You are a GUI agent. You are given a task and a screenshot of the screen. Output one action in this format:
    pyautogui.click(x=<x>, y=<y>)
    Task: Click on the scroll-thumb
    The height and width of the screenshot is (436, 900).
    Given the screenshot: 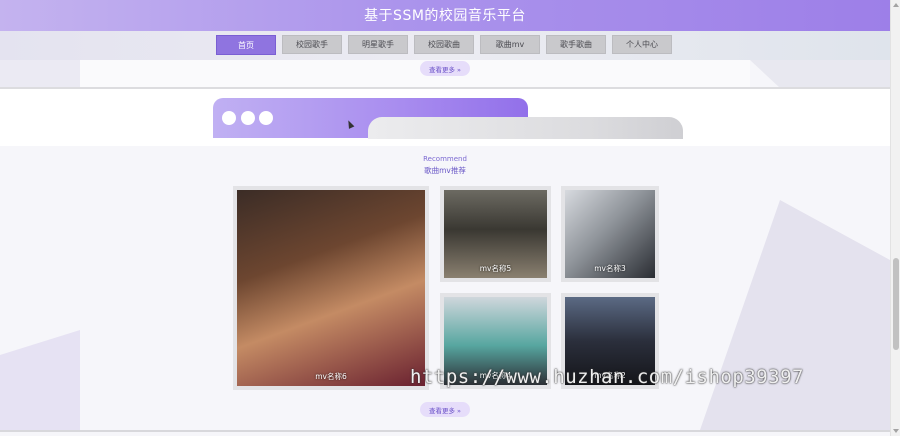 What is the action you would take?
    pyautogui.click(x=896, y=304)
    